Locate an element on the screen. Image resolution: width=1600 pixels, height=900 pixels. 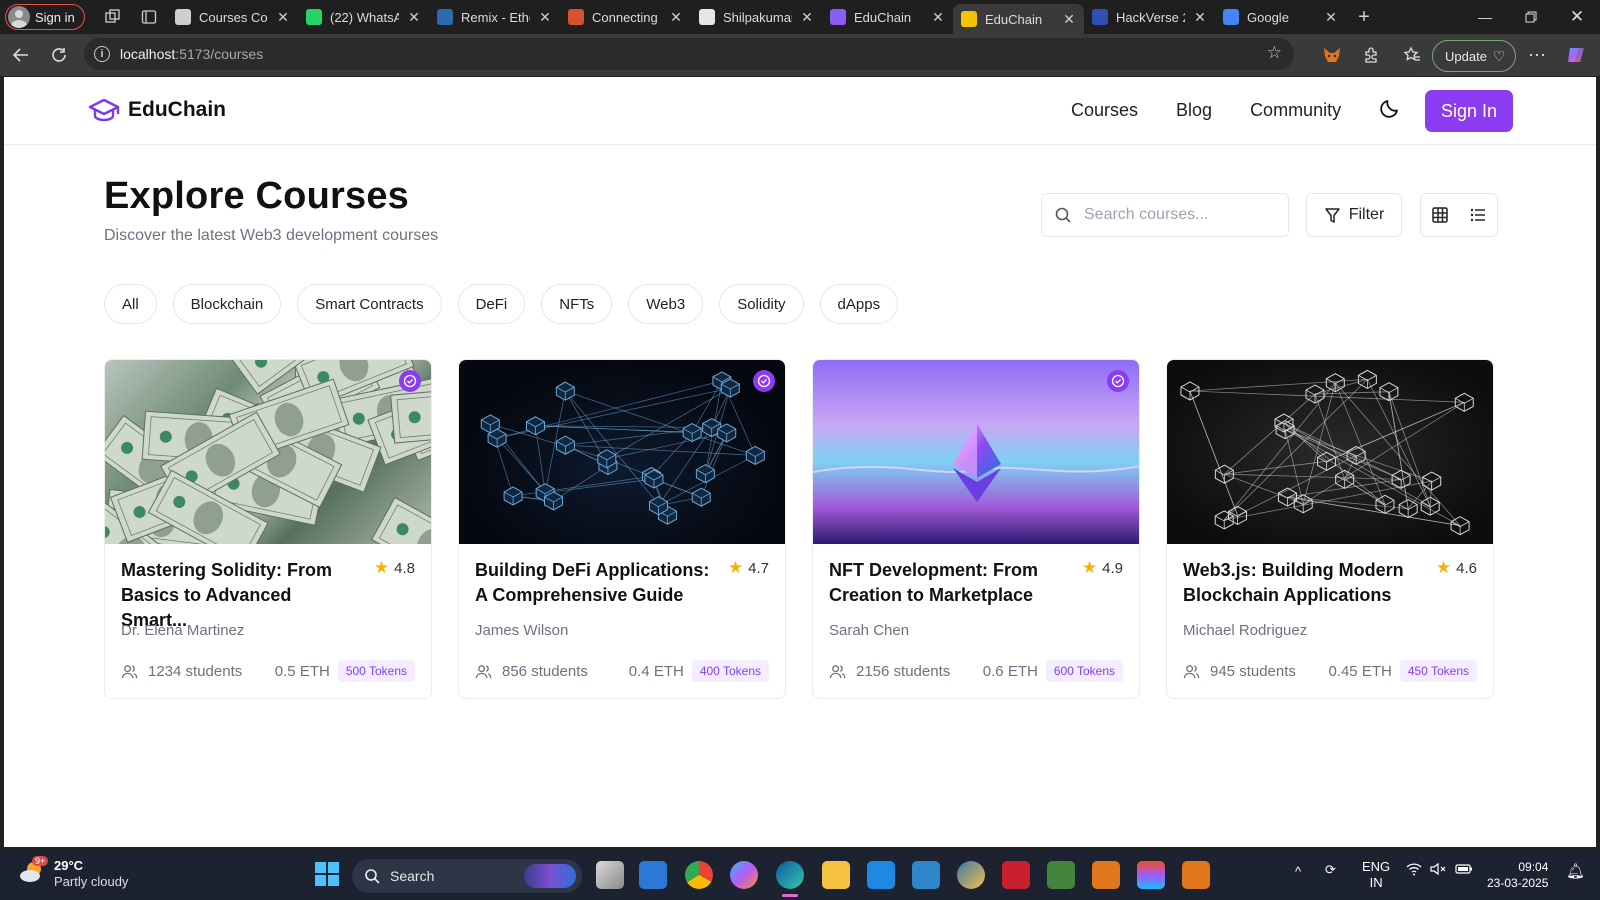
category-chip: Smart Contracts is located at coordinates (369, 304).